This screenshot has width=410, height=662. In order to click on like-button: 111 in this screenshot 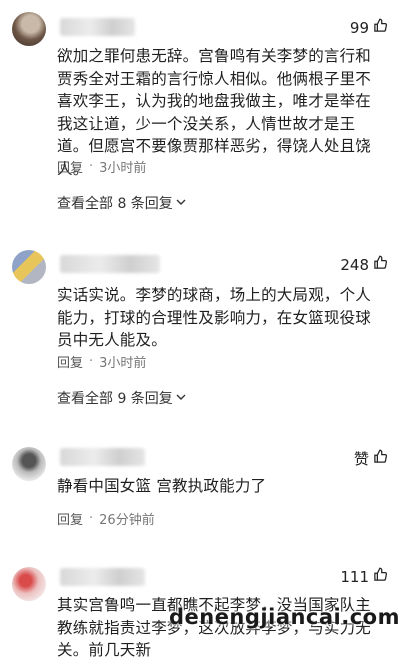, I will do `click(364, 576)`.